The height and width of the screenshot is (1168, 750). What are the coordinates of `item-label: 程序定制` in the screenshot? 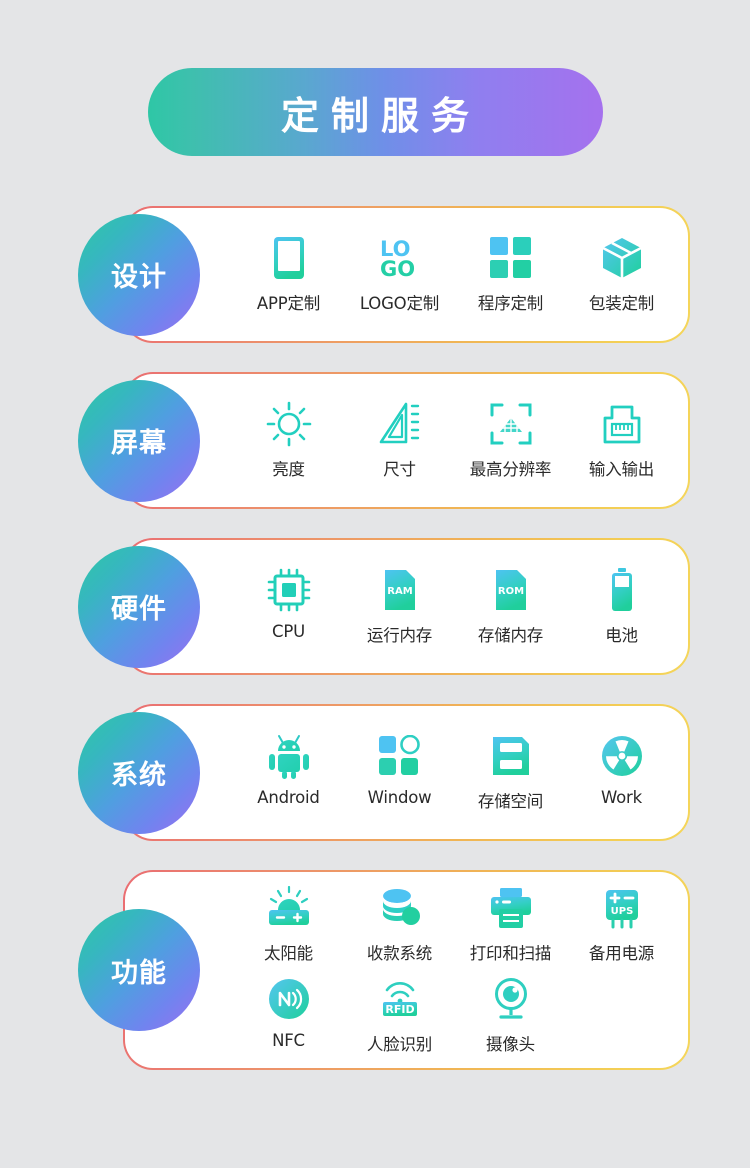 It's located at (510, 303).